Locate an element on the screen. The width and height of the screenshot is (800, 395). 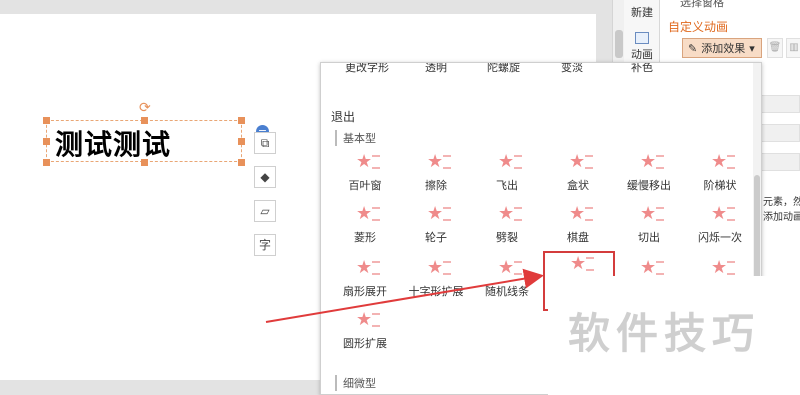
annotation-arrow is located at coordinates (404, 295).